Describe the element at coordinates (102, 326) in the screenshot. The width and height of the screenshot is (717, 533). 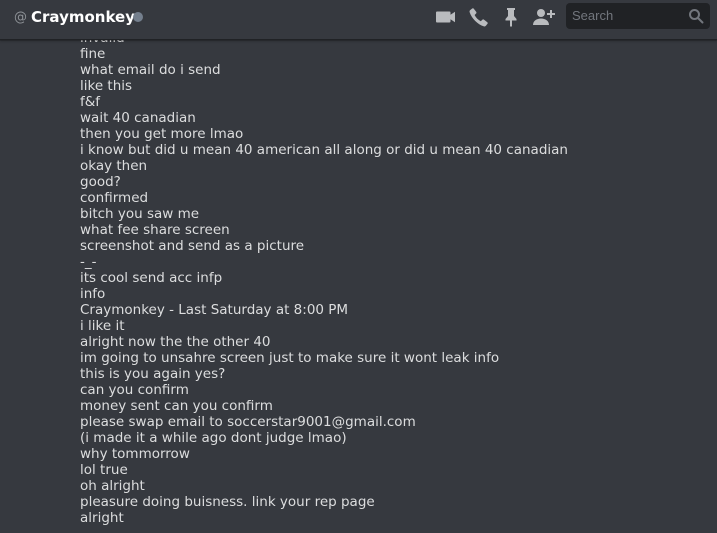
I see `message-line: i like it` at that location.